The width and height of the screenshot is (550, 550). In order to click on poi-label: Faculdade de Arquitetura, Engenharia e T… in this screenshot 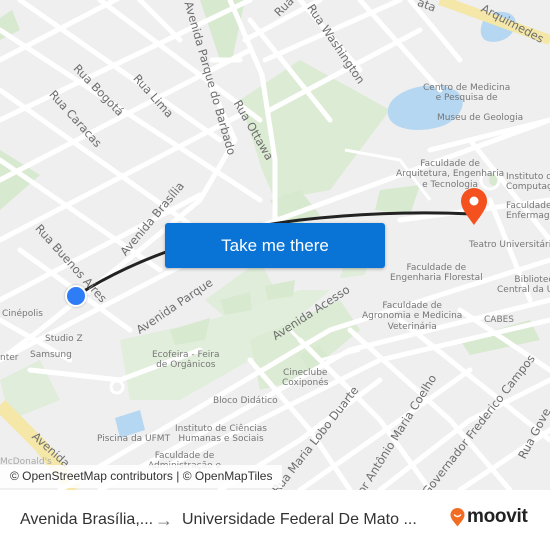, I will do `click(450, 174)`.